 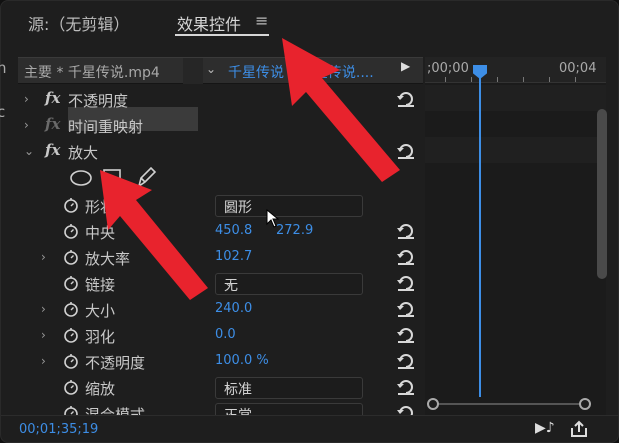 What do you see at coordinates (115, 410) in the screenshot?
I see `property-label: 混合模式` at bounding box center [115, 410].